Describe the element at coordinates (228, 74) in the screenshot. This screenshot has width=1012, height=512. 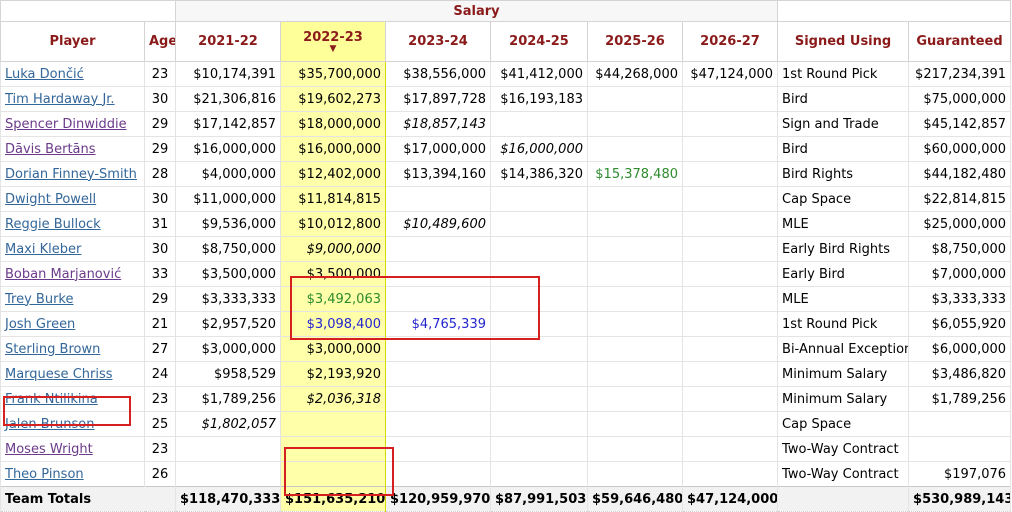
I see `salary-cell-y2122: $10,174,391` at that location.